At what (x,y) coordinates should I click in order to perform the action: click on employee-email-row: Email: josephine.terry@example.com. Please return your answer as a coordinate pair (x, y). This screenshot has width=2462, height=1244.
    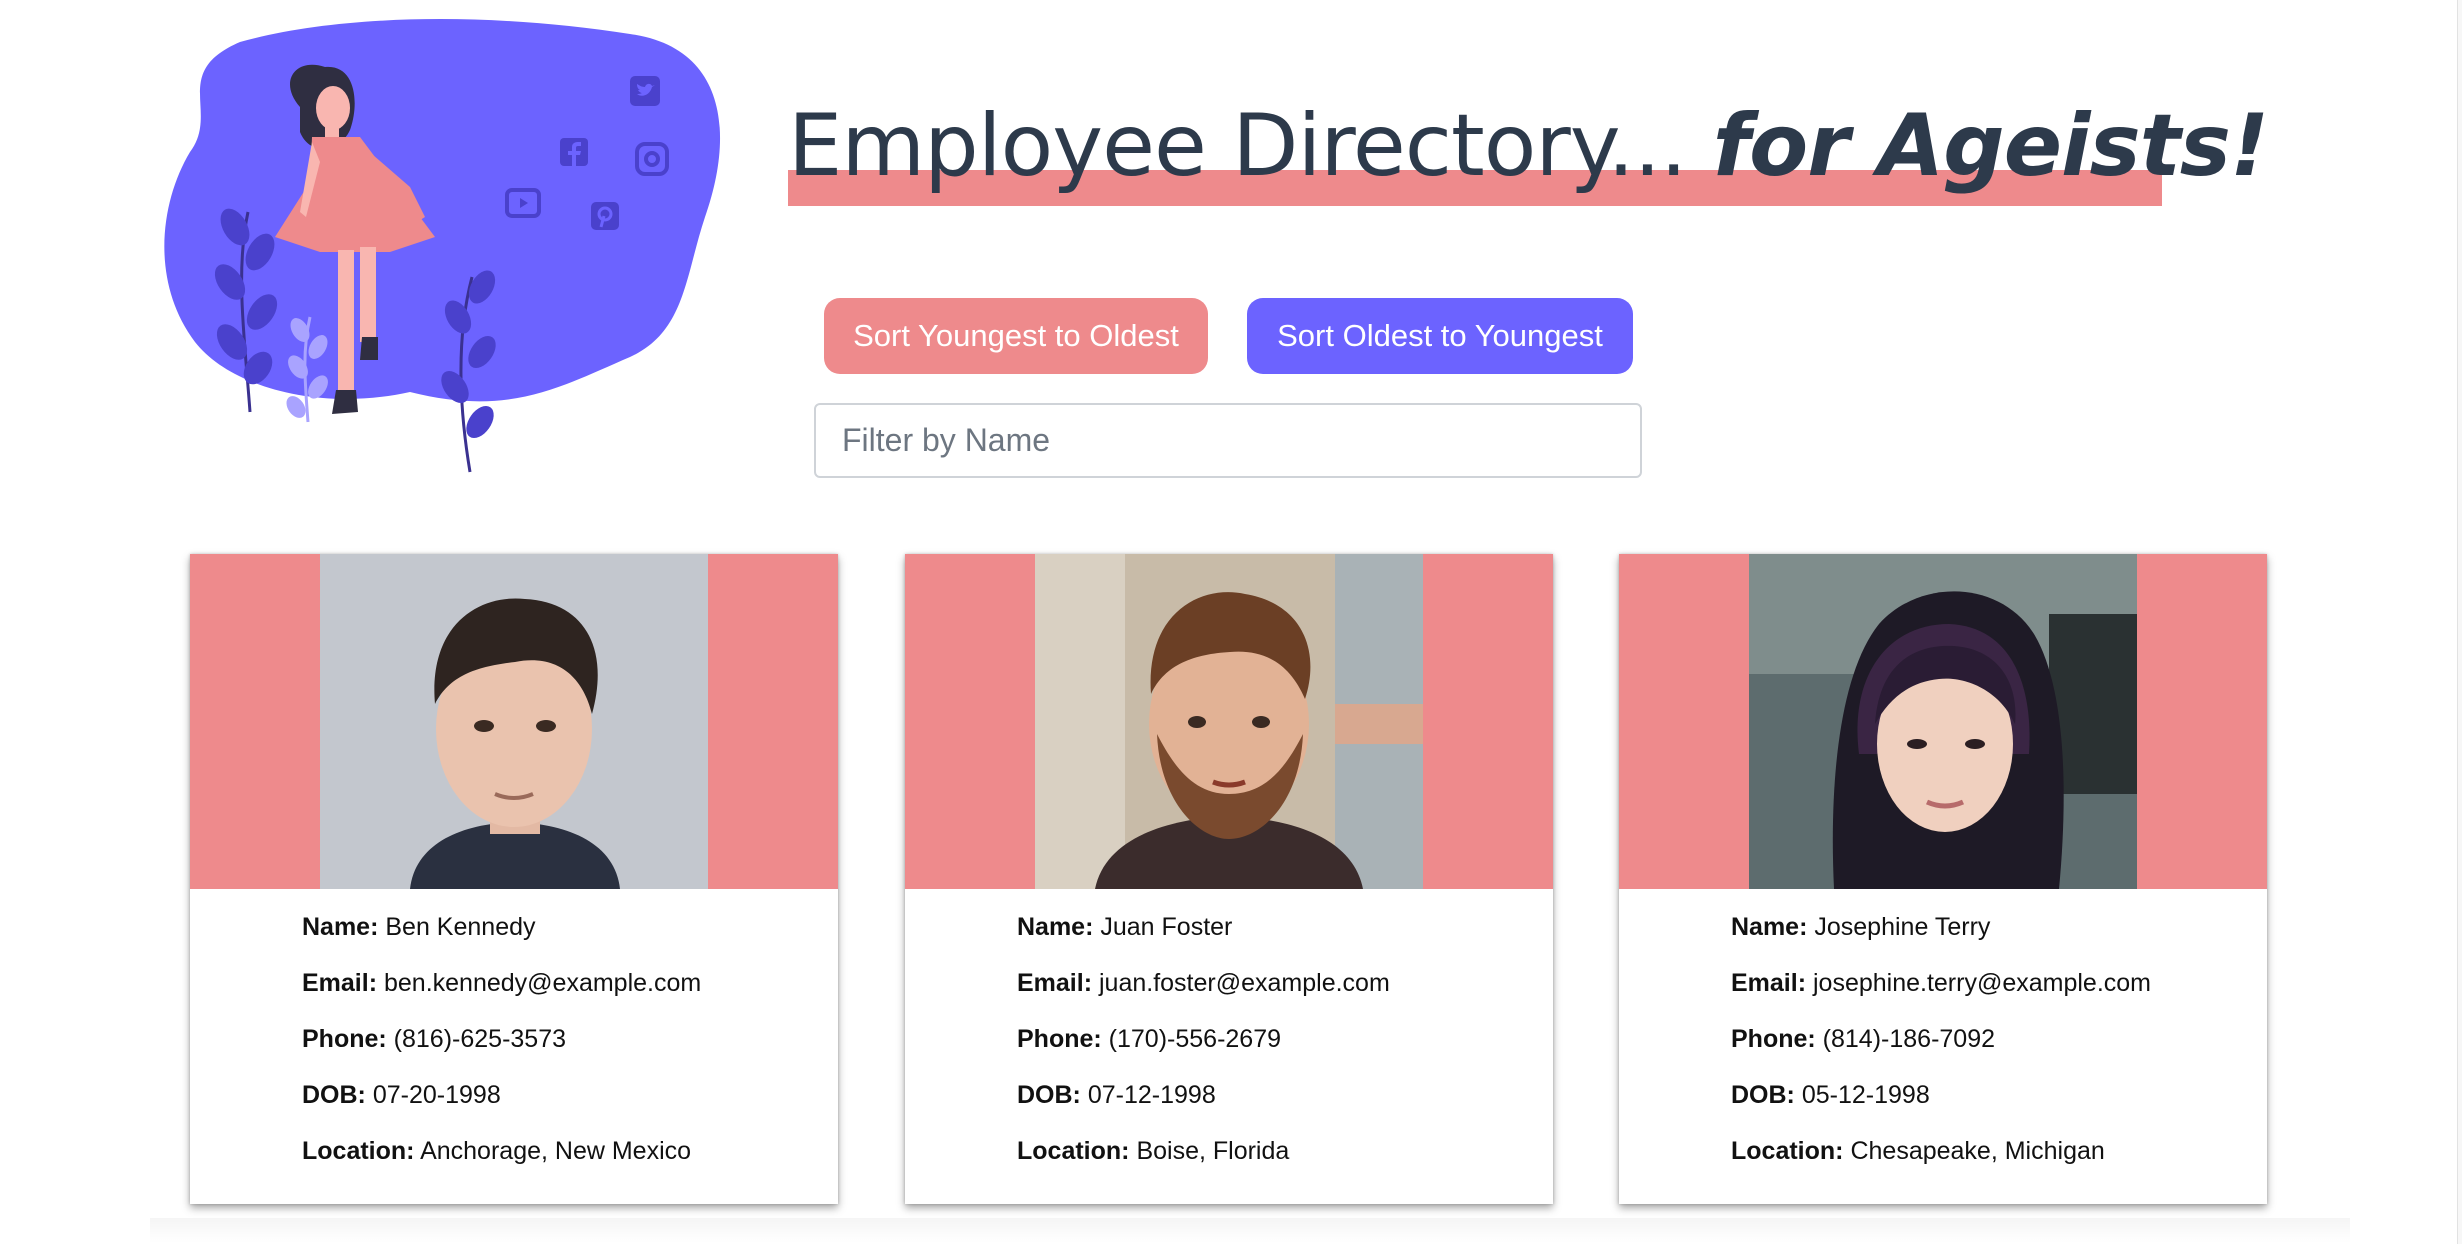
    Looking at the image, I should click on (1941, 993).